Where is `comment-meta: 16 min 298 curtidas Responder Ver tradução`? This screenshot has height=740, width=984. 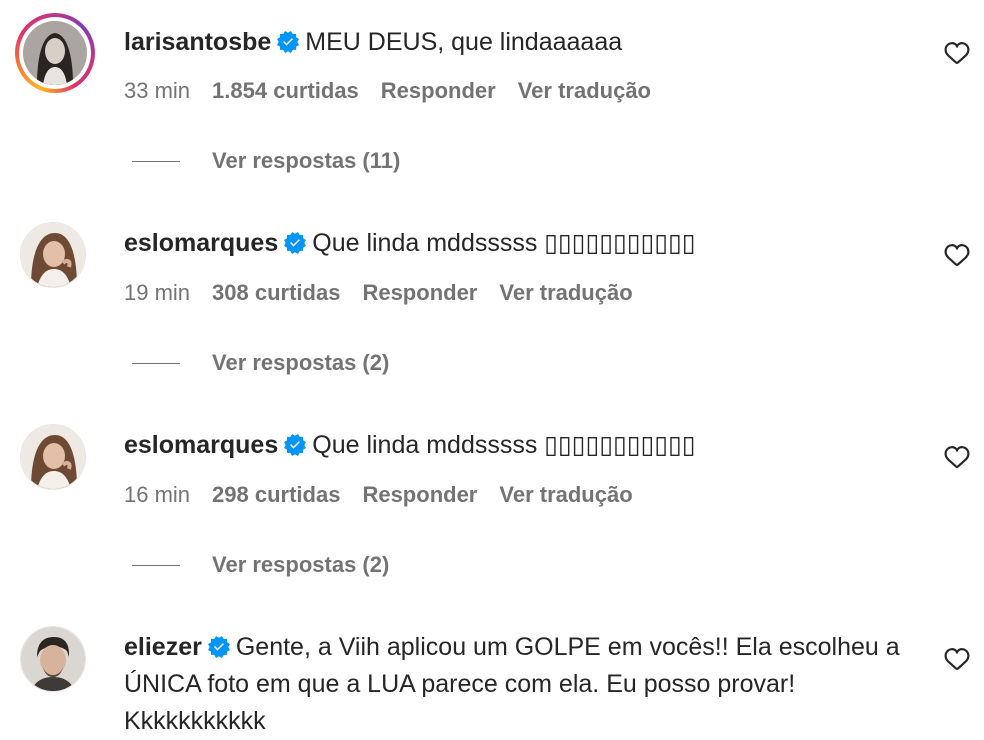 comment-meta: 16 min 298 curtidas Responder Ver tradução is located at coordinates (389, 495).